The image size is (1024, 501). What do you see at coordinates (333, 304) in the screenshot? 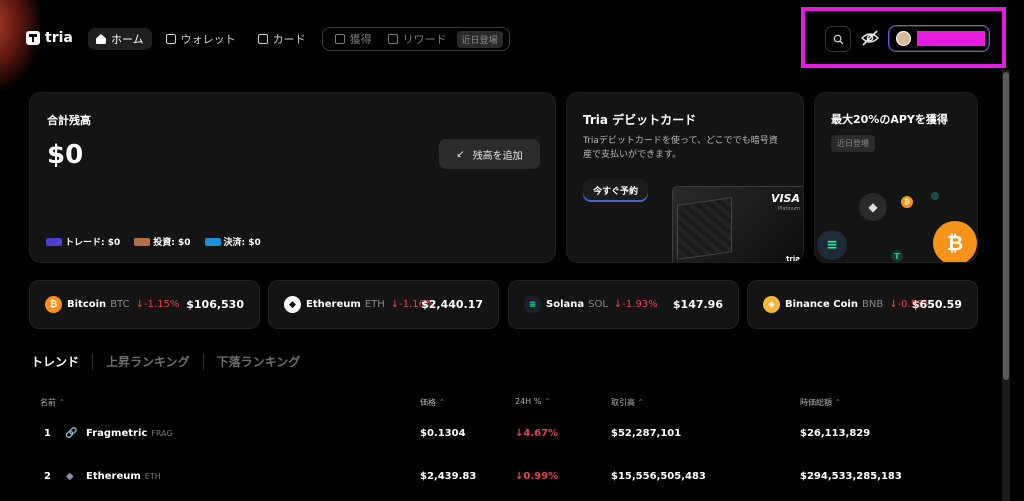
I see `ticker-name: Ethereum` at bounding box center [333, 304].